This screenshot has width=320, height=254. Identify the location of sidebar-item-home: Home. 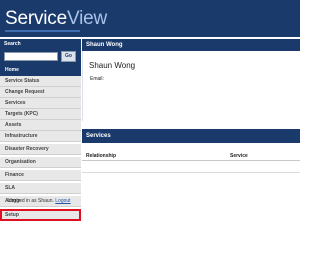
(40, 70).